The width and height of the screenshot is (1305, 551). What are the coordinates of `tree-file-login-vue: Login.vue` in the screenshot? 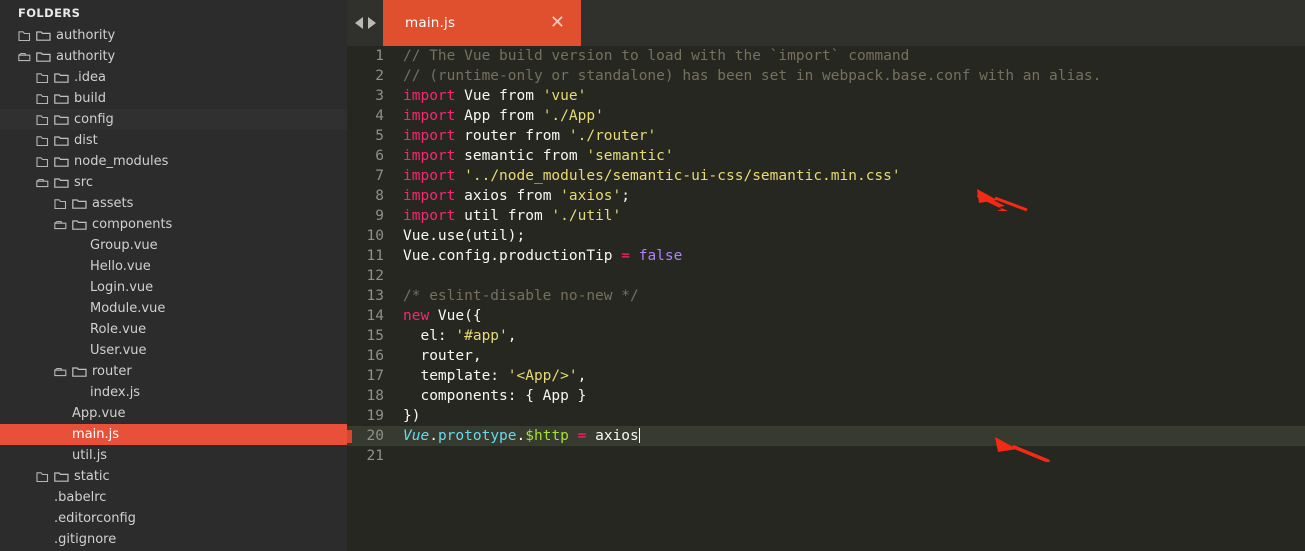 It's located at (173, 287).